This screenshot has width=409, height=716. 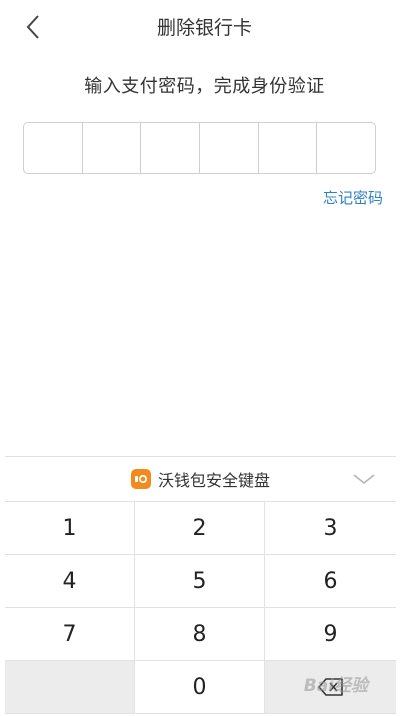 What do you see at coordinates (204, 86) in the screenshot?
I see `password-prompt: 输入支付密码，完成身份验证` at bounding box center [204, 86].